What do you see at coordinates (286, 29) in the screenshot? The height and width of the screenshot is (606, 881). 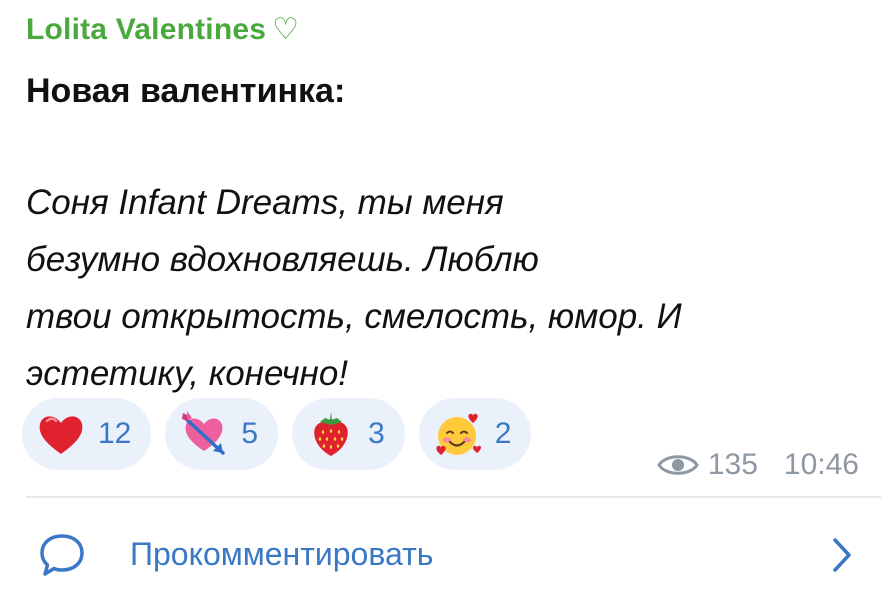 I see `channel-heart: ♡` at bounding box center [286, 29].